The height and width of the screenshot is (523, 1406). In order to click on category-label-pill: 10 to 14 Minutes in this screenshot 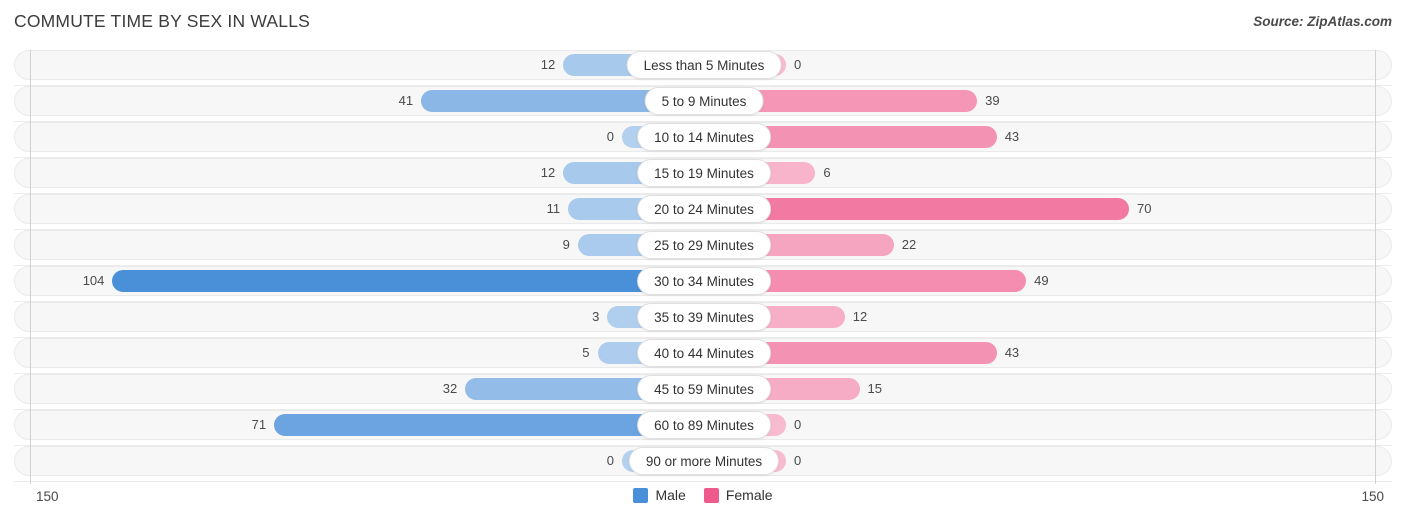, I will do `click(704, 137)`.